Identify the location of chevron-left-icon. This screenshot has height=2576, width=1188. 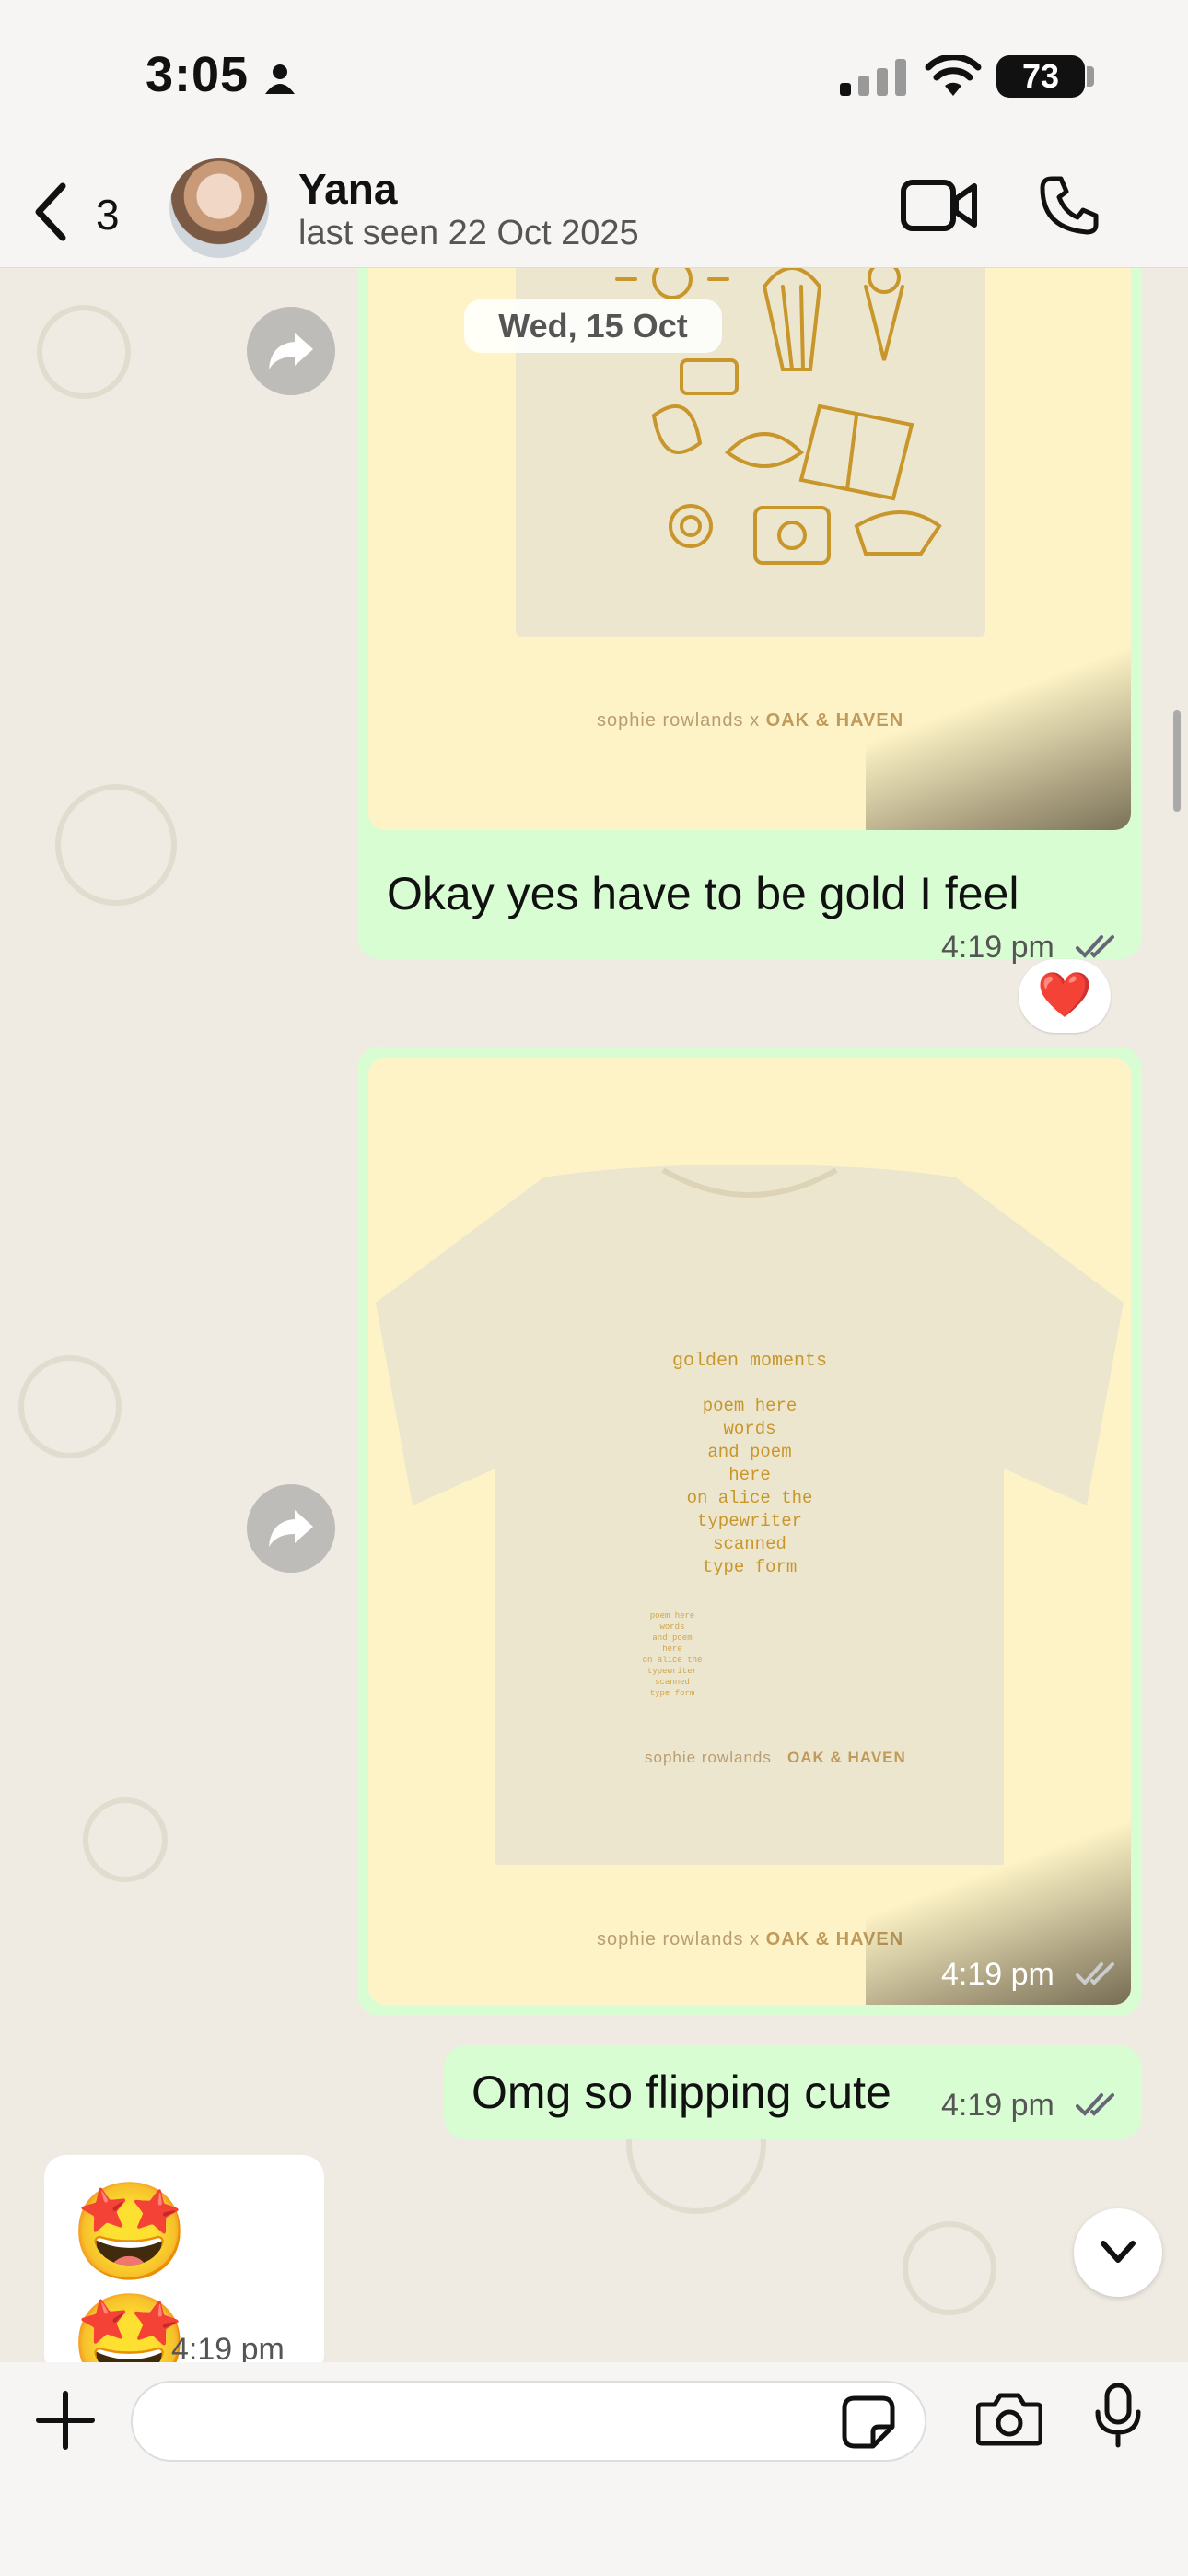
(50, 211).